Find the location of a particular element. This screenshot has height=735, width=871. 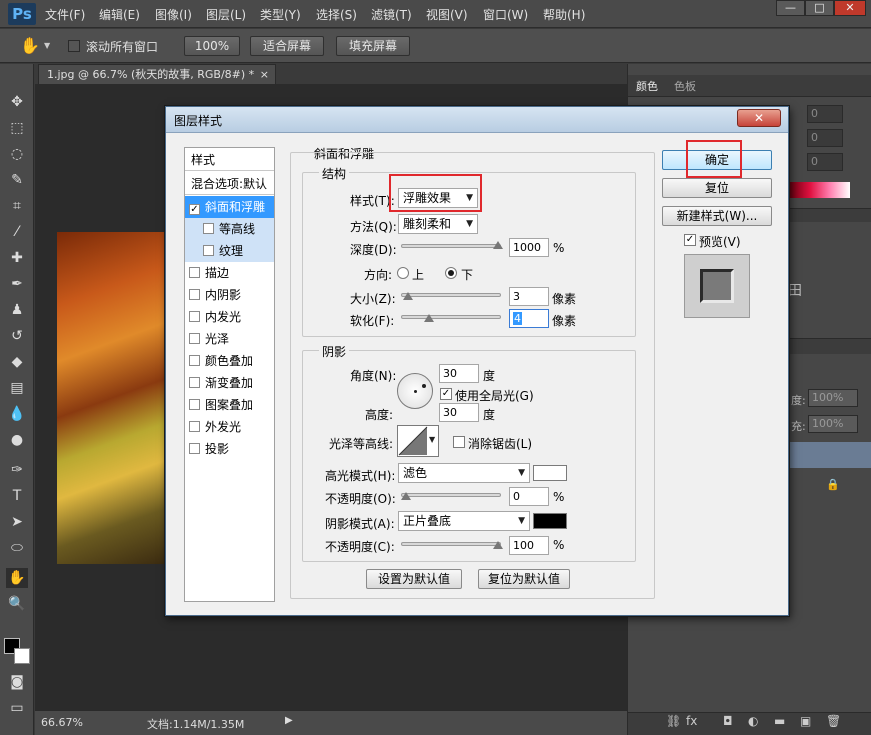

soften-input: 4 is located at coordinates (529, 318).